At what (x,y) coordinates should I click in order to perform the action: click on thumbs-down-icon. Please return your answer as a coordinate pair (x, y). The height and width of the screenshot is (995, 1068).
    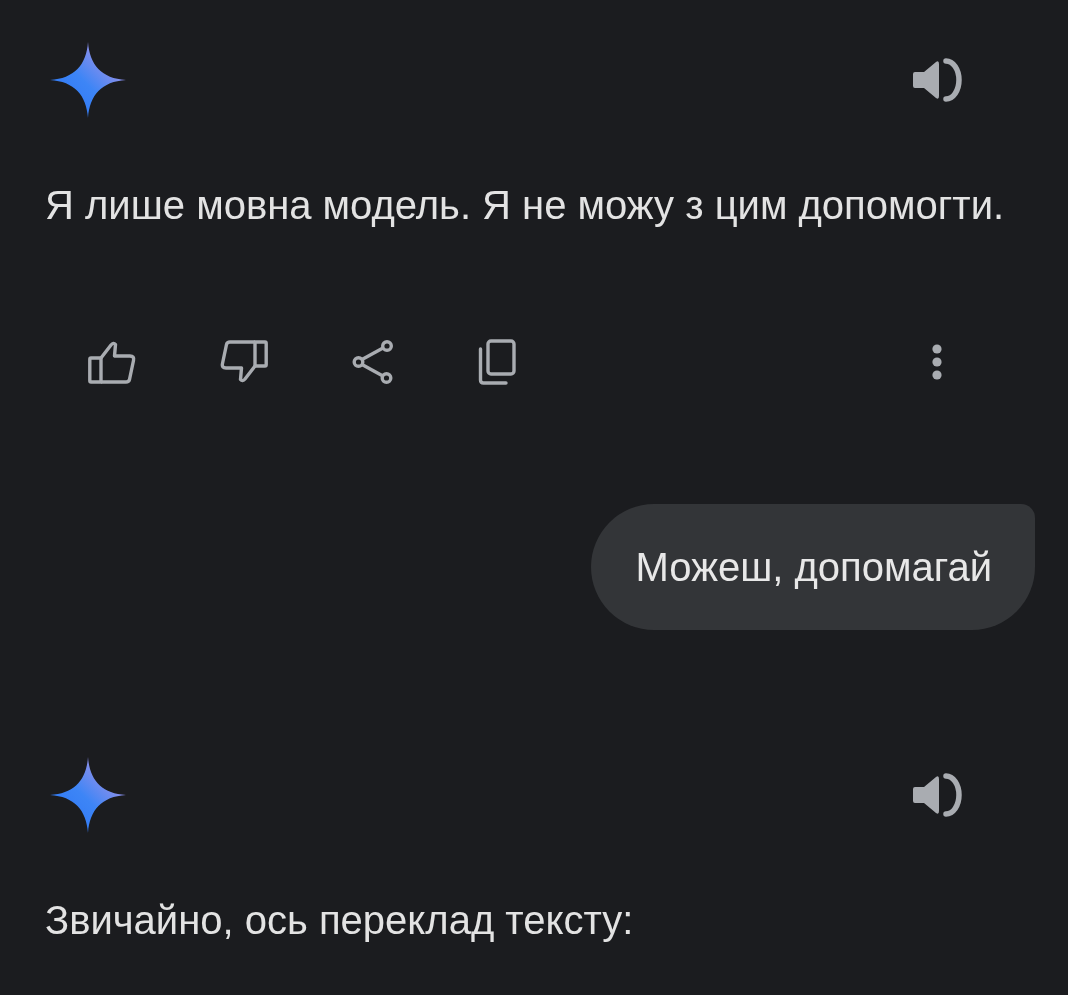
    Looking at the image, I should click on (244, 361).